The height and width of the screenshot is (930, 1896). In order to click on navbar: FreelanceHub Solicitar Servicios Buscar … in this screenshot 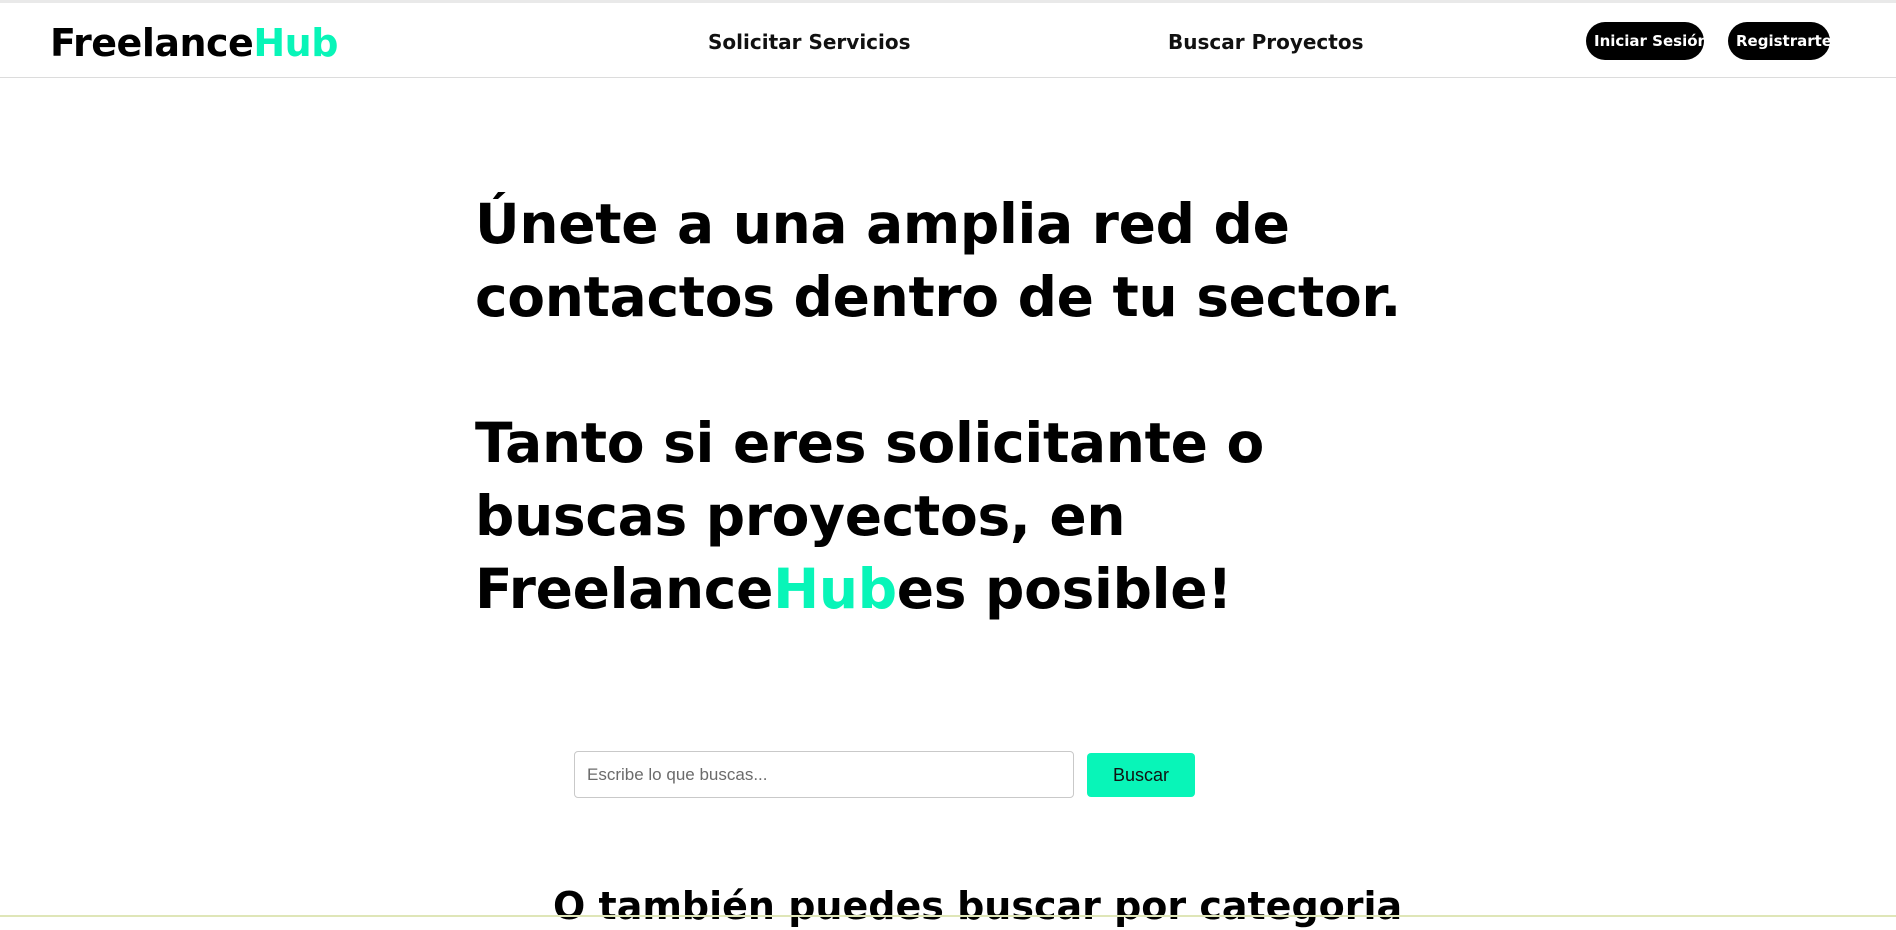, I will do `click(948, 40)`.